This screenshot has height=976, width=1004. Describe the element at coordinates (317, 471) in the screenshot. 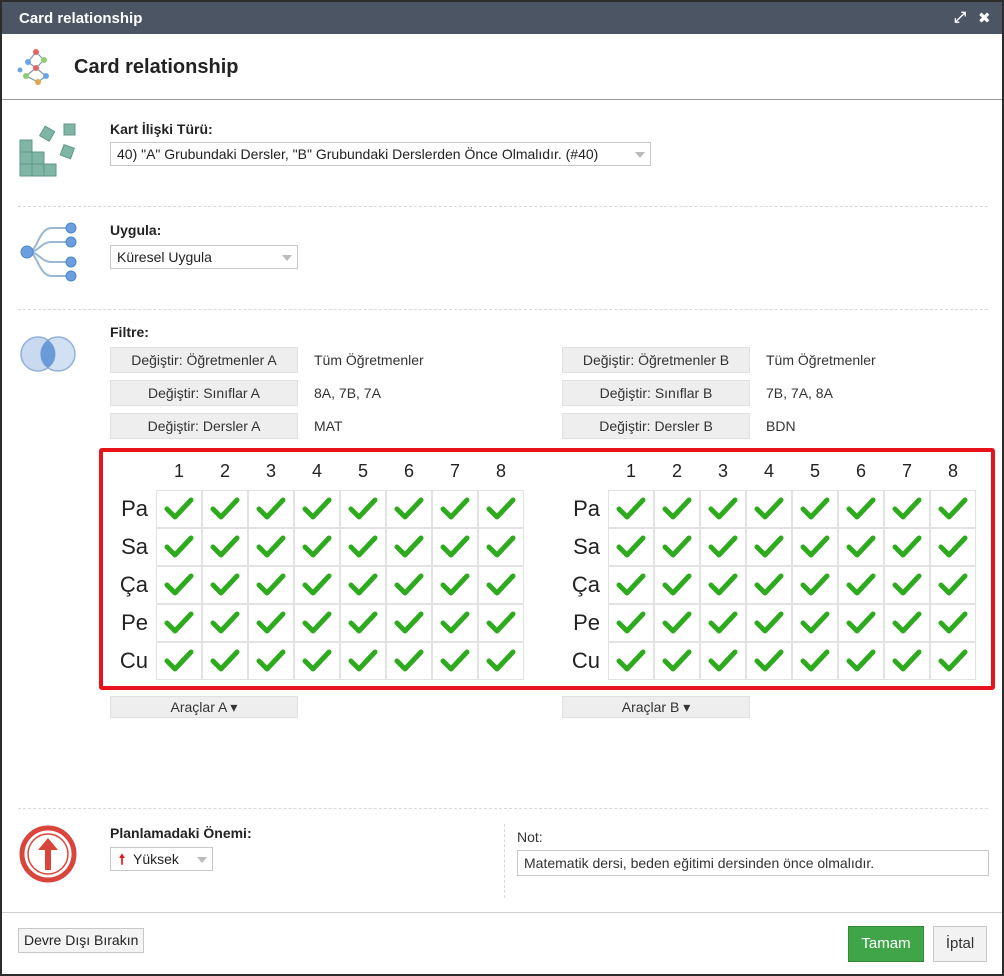

I see `period-header-a: 4` at that location.